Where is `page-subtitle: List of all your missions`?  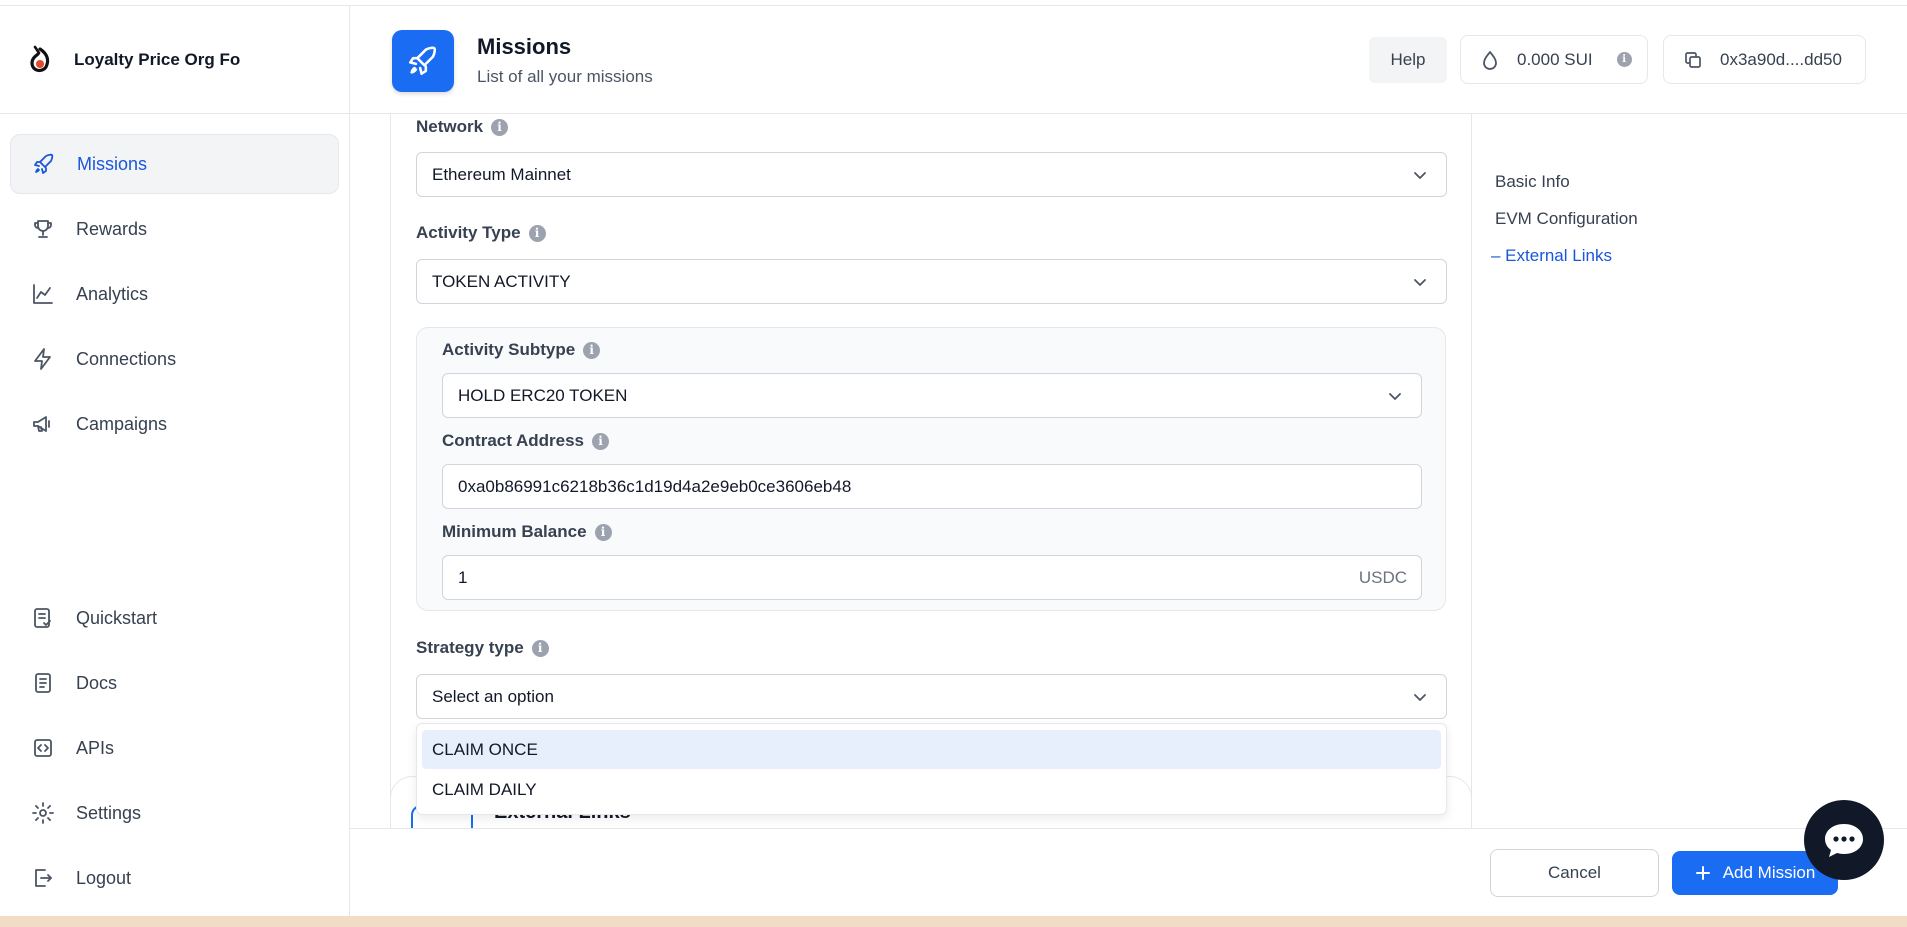
page-subtitle: List of all your missions is located at coordinates (565, 76).